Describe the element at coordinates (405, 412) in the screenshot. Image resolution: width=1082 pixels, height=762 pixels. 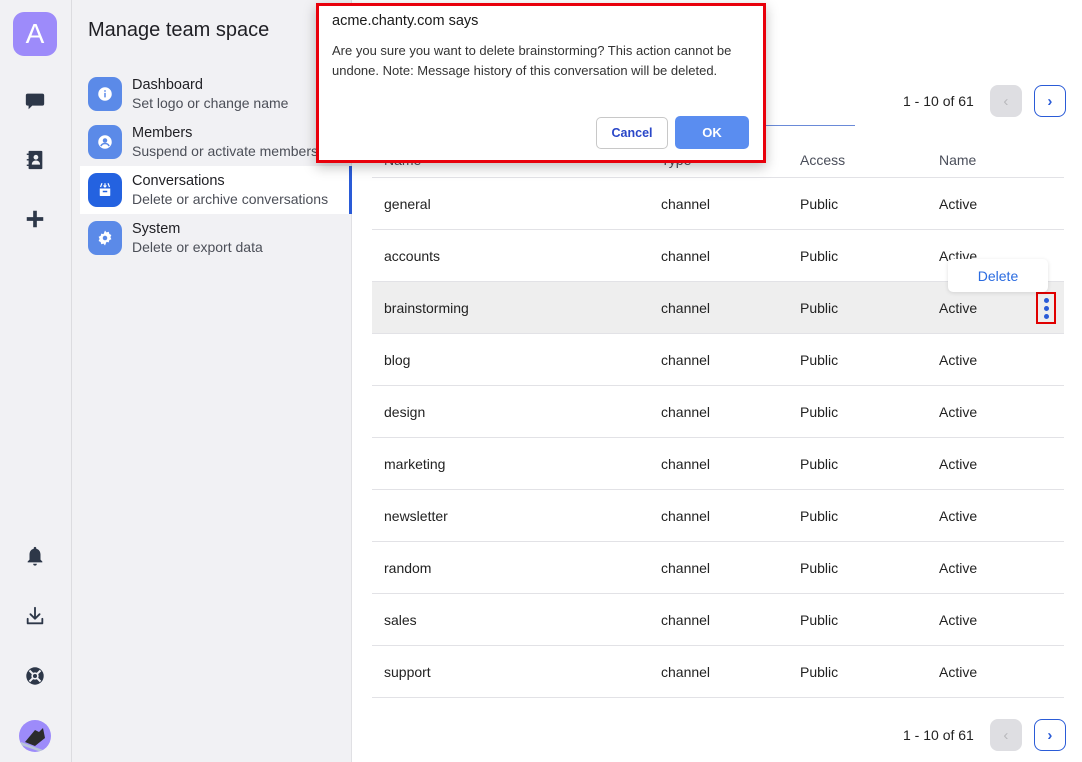
I see `cell-name: design` at that location.